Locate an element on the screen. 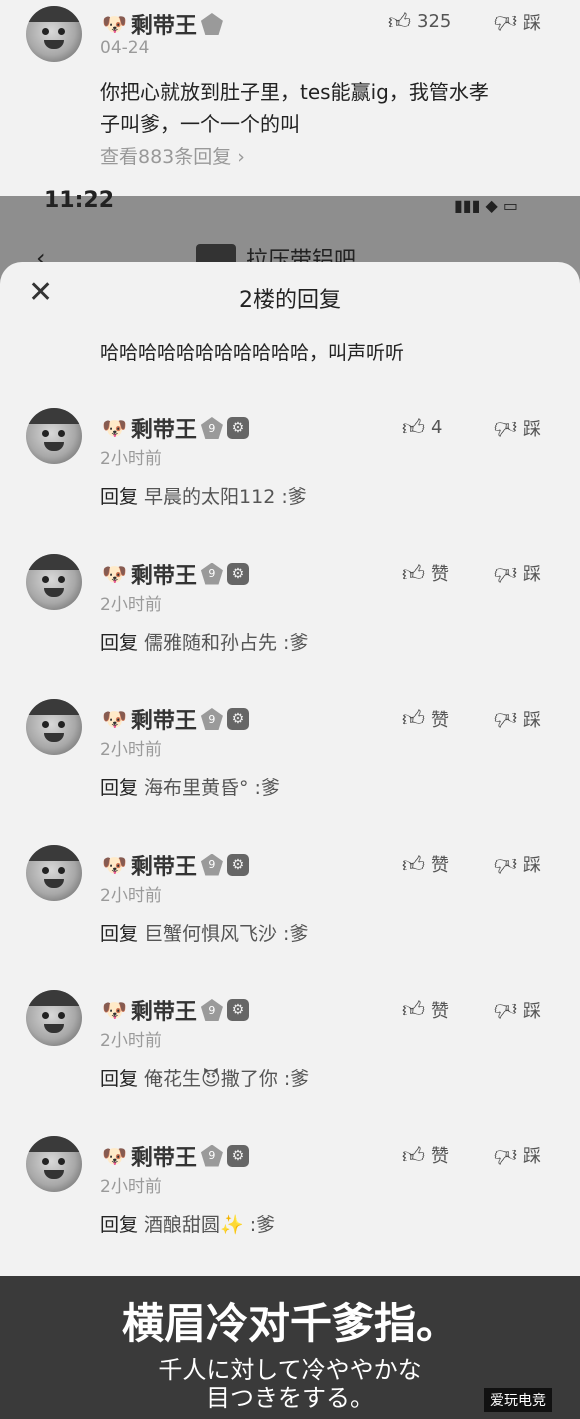  reply-content: 回复 巨蟹何惧风飞沙 :爹 is located at coordinates (204, 932).